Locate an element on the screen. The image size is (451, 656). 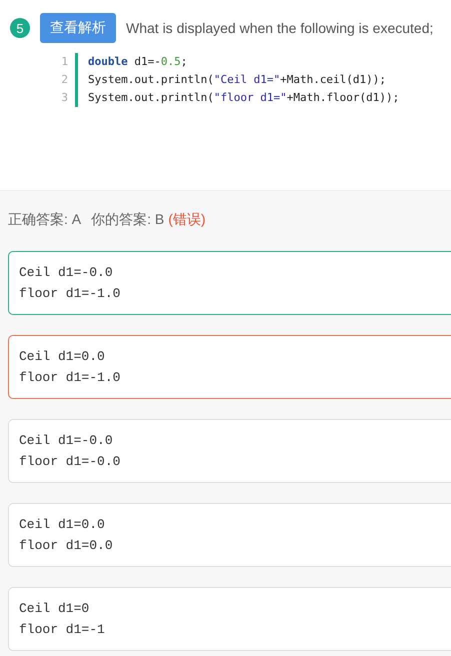
question-text: What is displayed when the following is executed; is located at coordinates (280, 28).